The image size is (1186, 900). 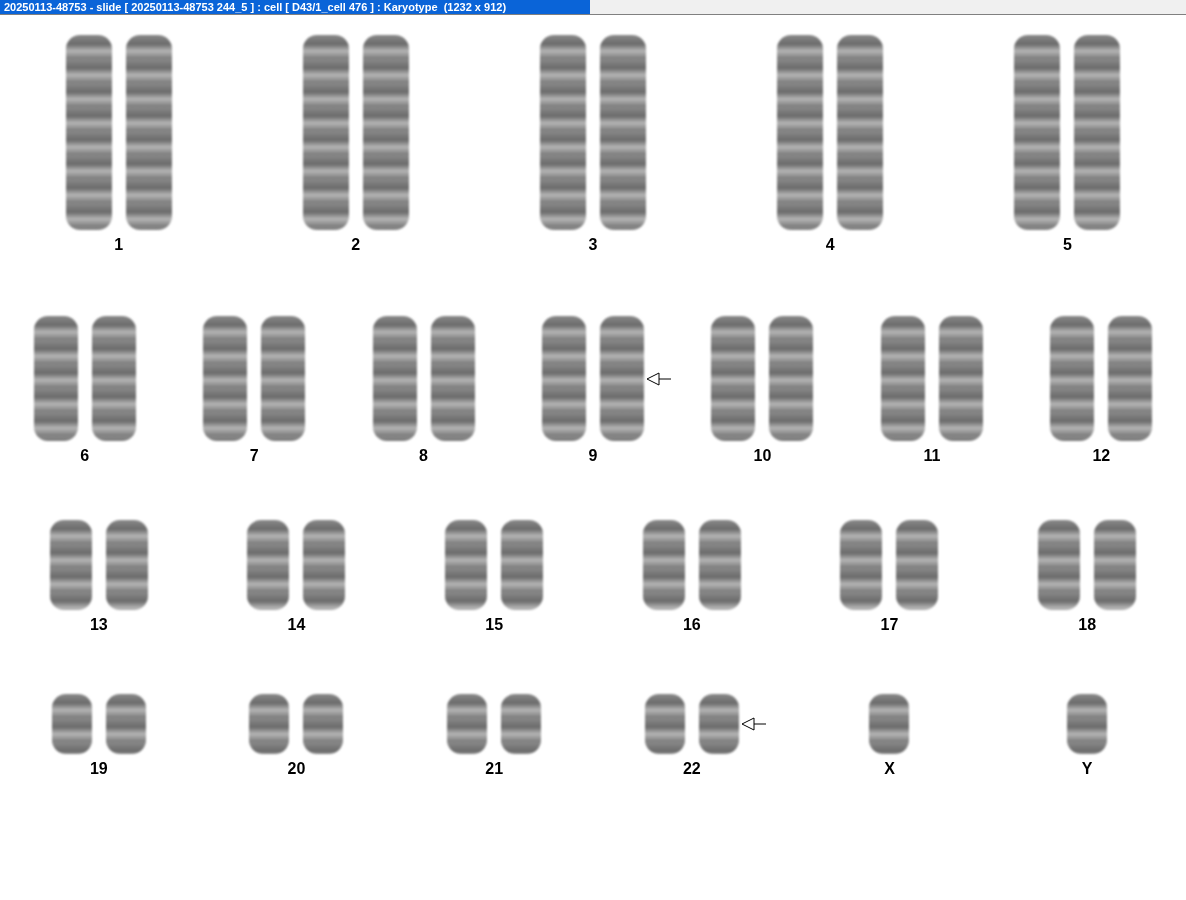 I want to click on chromosome-number: 15, so click(x=494, y=625).